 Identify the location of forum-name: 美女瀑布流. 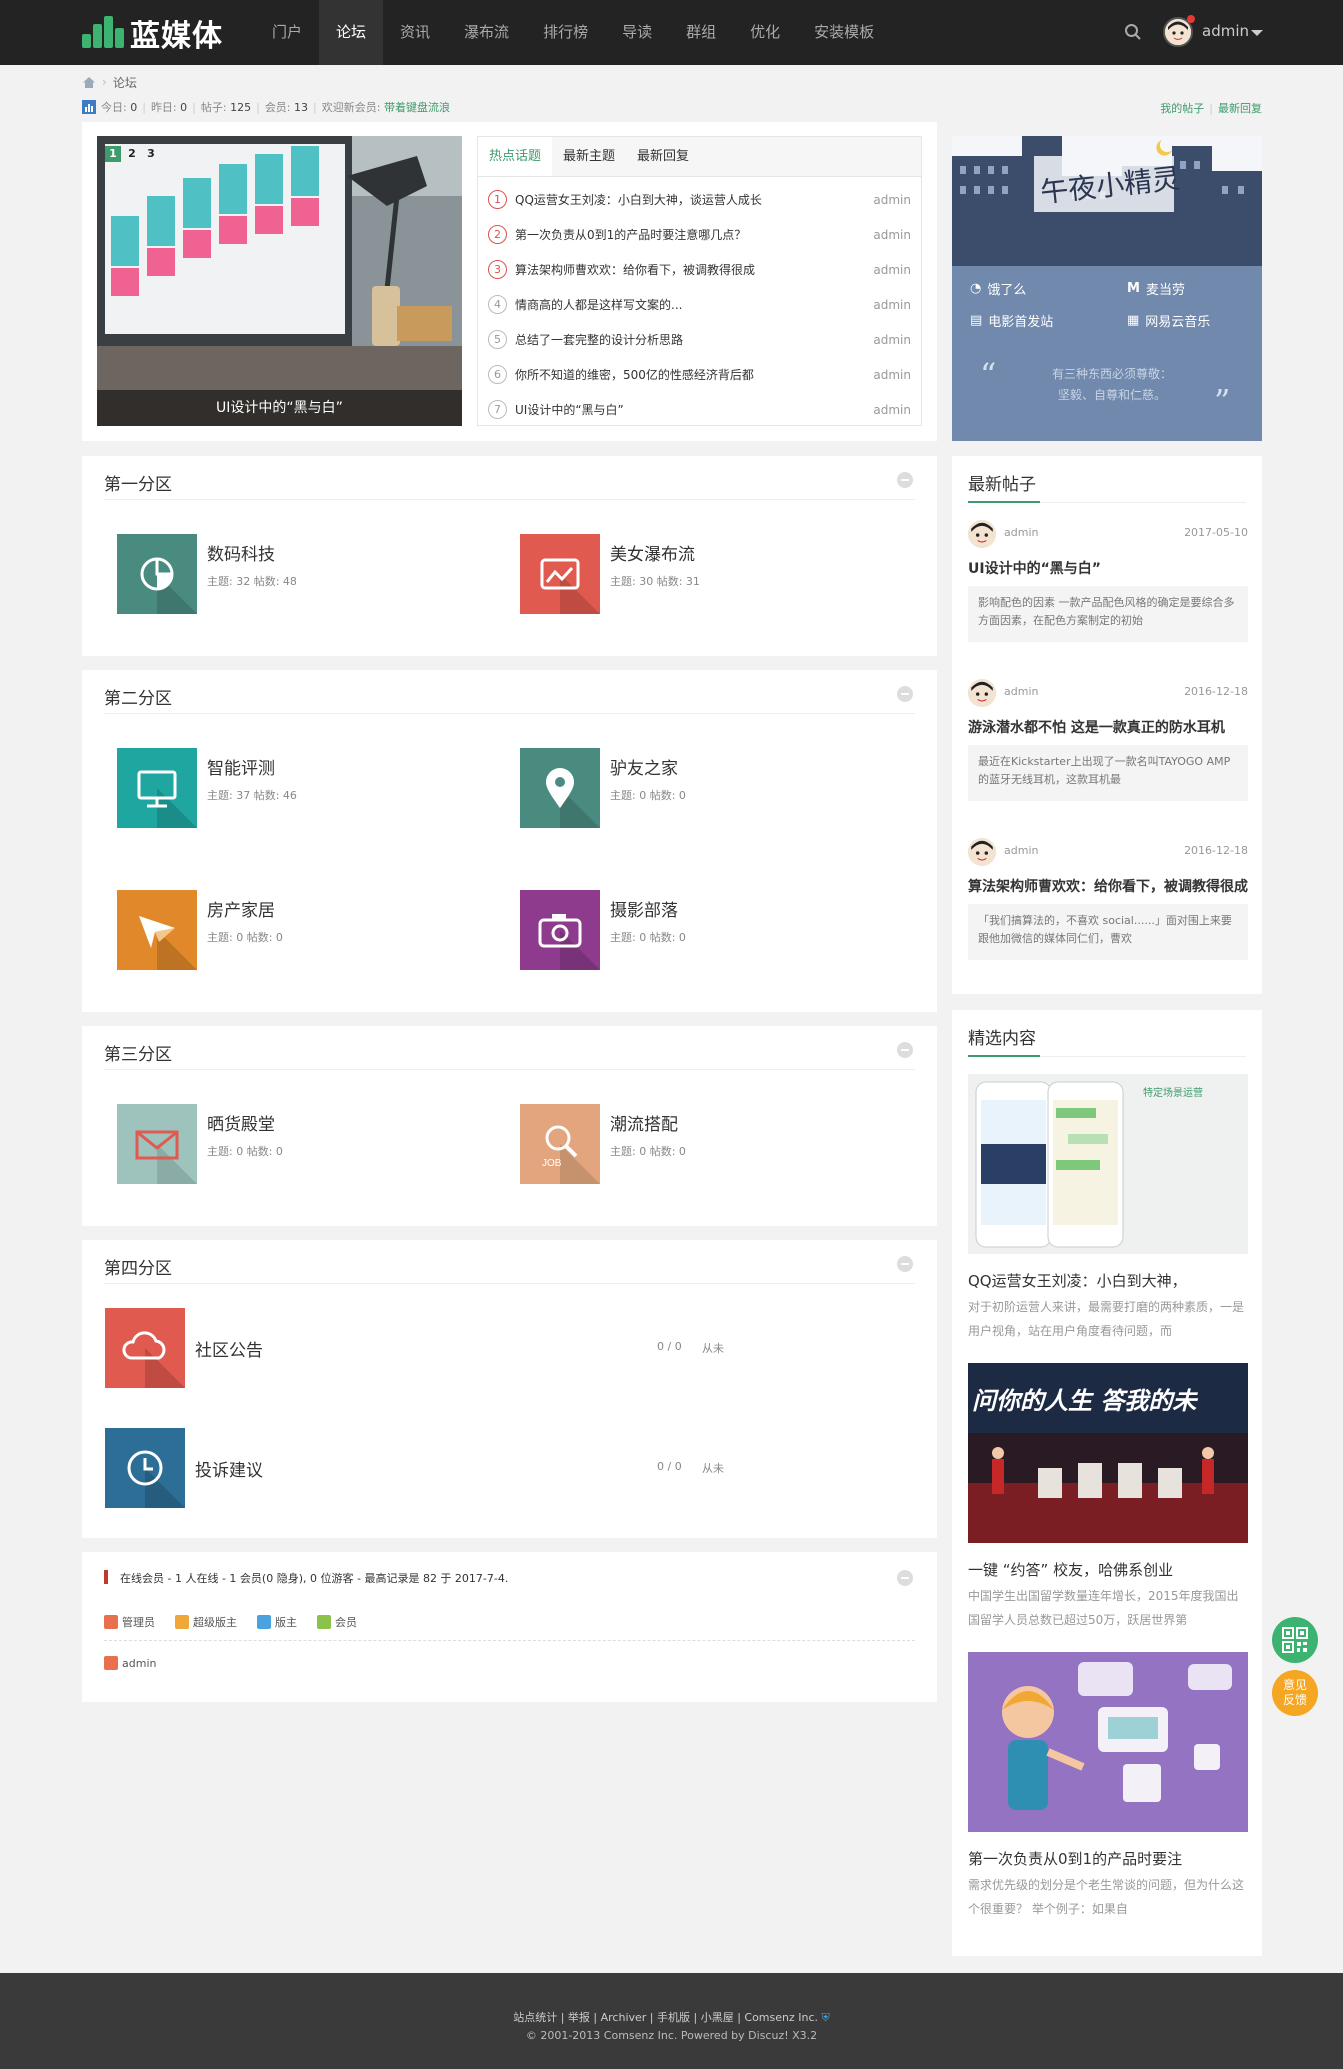
(655, 552).